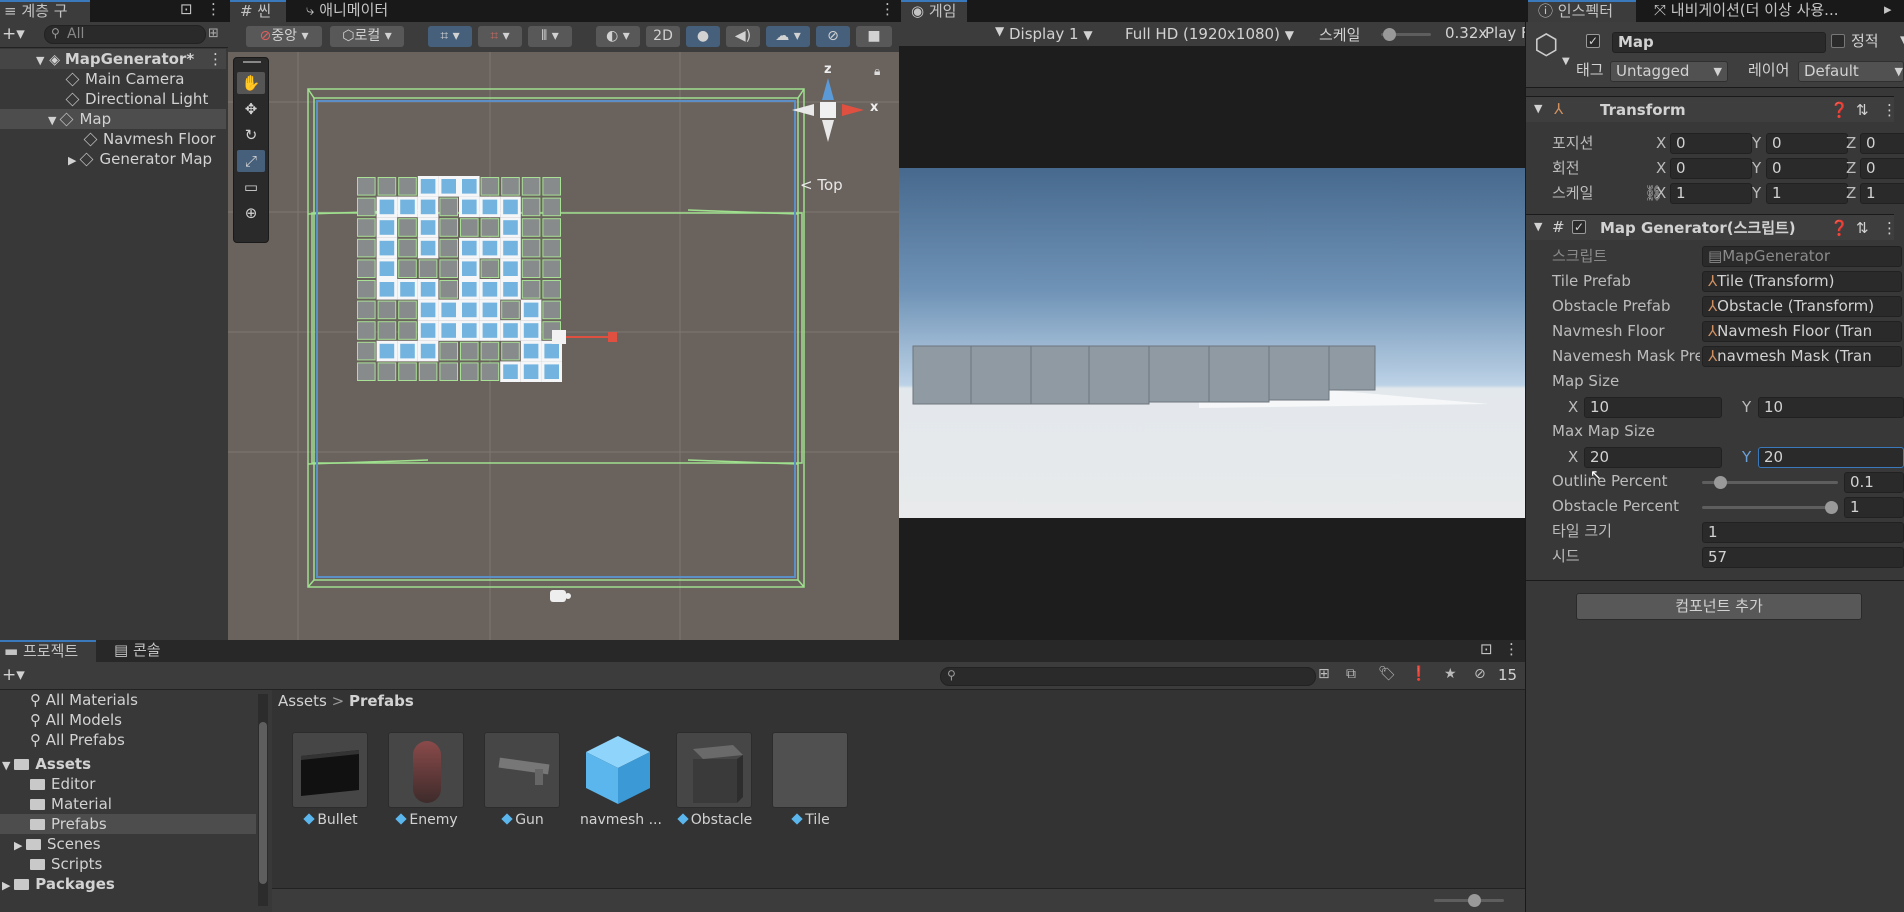 Image resolution: width=1904 pixels, height=912 pixels. Describe the element at coordinates (71, 804) in the screenshot. I see `tree-folder-material: Material` at that location.